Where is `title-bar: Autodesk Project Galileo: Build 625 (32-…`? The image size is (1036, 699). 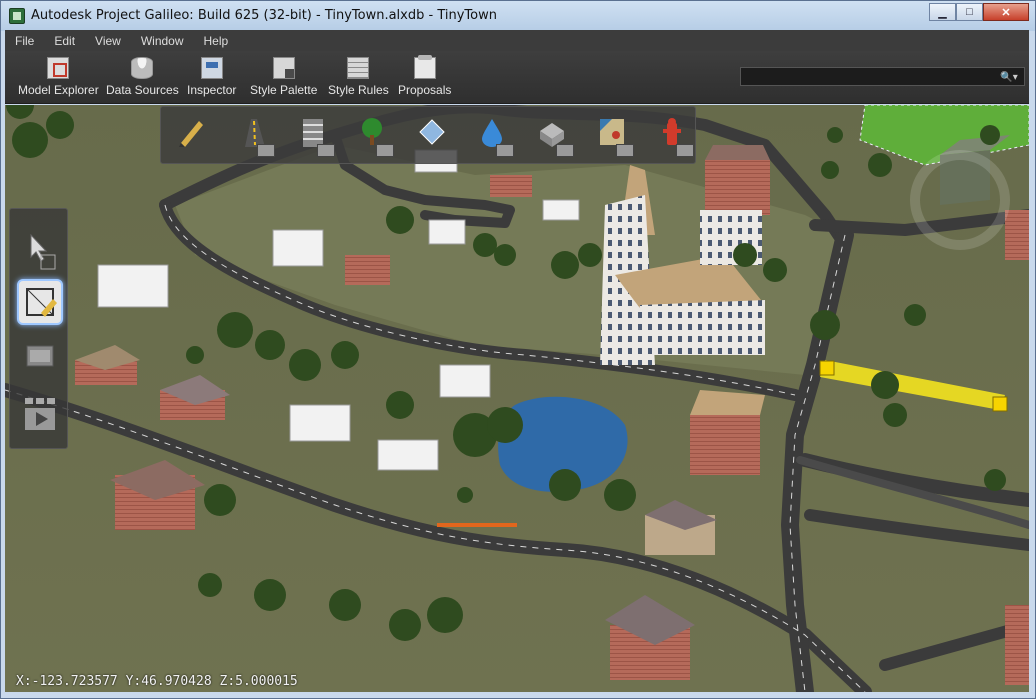 title-bar: Autodesk Project Galileo: Build 625 (32-… is located at coordinates (518, 16).